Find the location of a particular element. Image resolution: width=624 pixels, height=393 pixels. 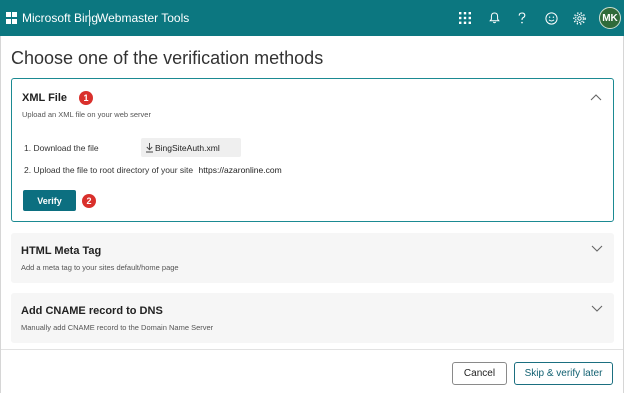

download-icon is located at coordinates (149, 148).